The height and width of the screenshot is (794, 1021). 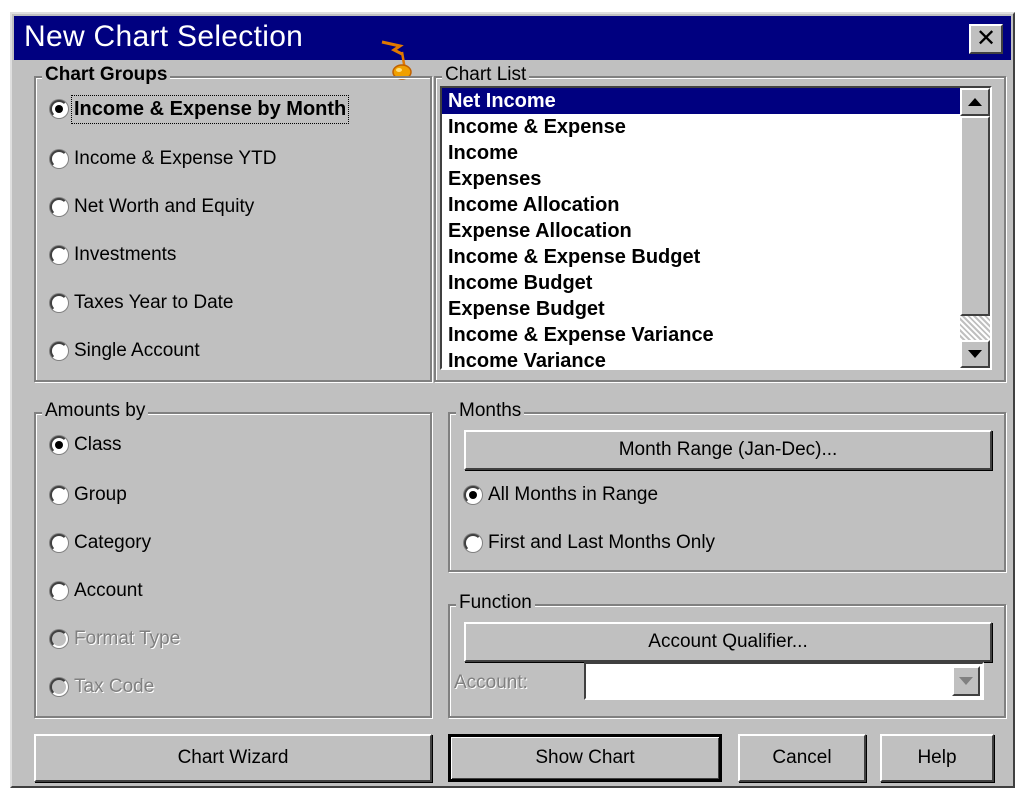 I want to click on radio-label: Income & Expense YTD, so click(x=175, y=158).